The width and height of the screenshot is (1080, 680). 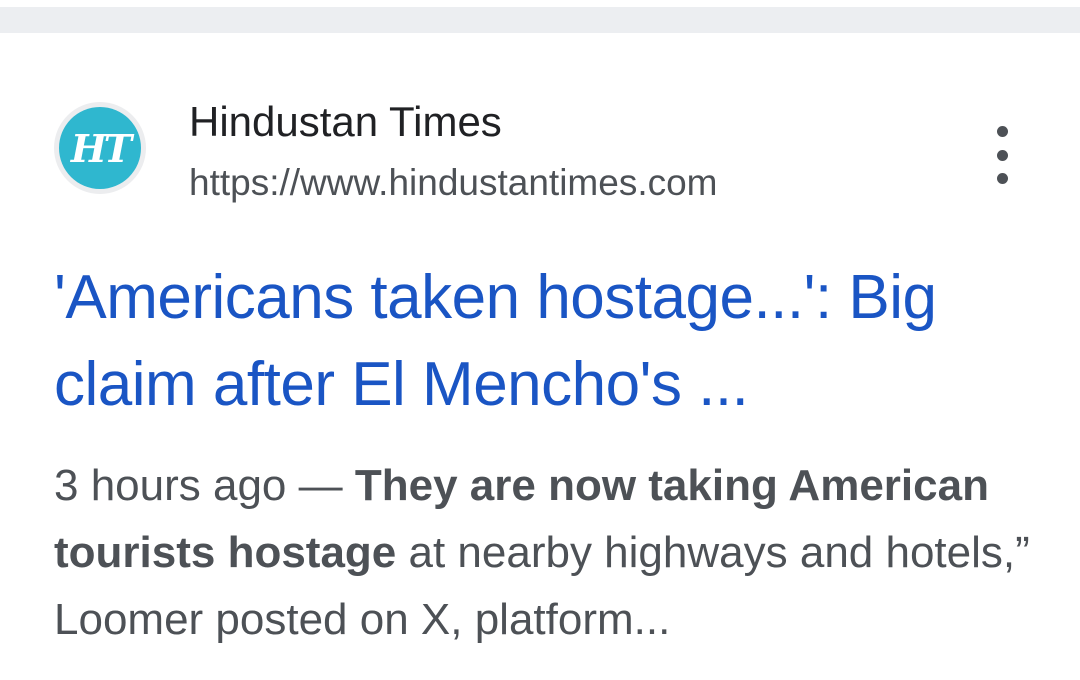 What do you see at coordinates (345, 122) in the screenshot?
I see `site-name: Hindustan Times` at bounding box center [345, 122].